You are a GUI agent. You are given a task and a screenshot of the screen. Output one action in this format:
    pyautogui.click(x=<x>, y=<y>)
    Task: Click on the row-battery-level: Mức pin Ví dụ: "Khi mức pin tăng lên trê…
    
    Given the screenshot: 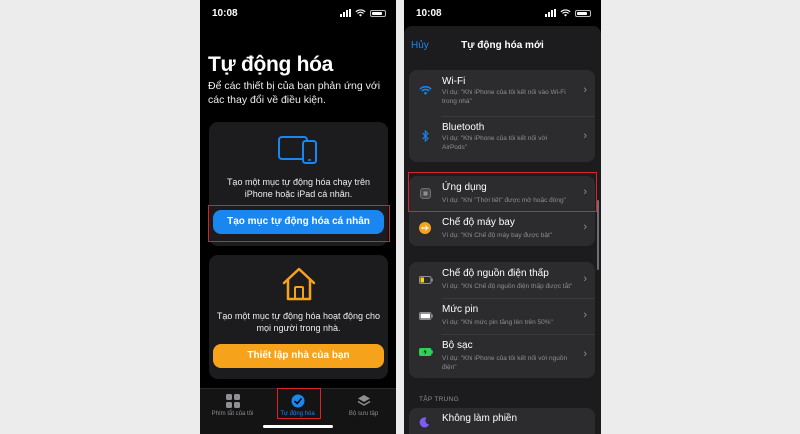 What is the action you would take?
    pyautogui.click(x=502, y=316)
    